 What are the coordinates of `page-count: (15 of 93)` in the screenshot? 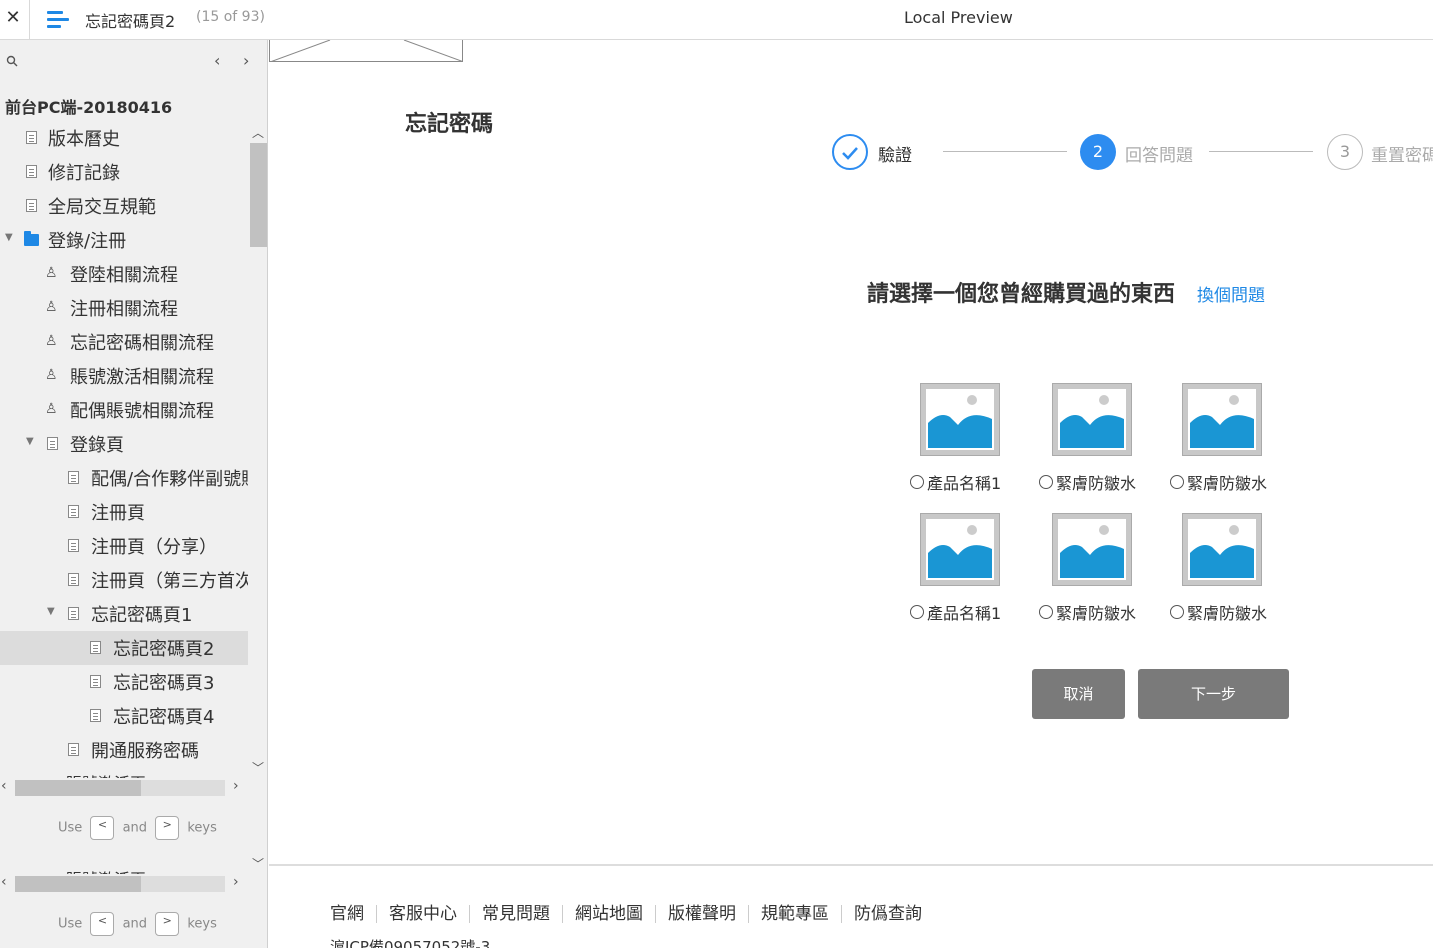 It's located at (230, 17).